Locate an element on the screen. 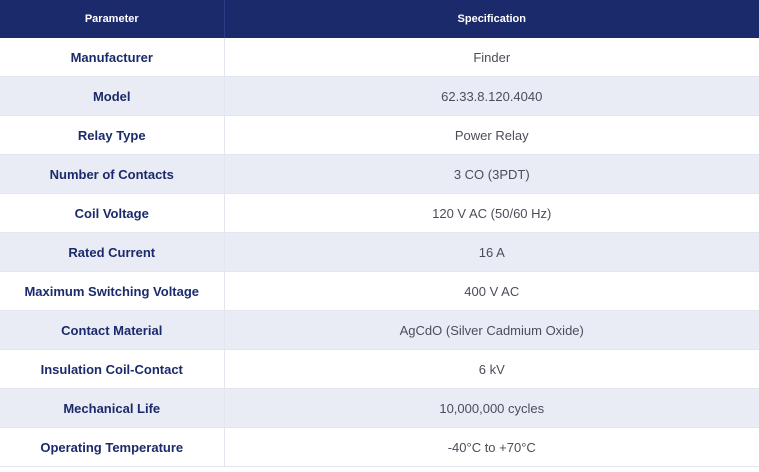 This screenshot has width=759, height=472. table-row: Operating Temperature -40°C to +70°C is located at coordinates (379, 447).